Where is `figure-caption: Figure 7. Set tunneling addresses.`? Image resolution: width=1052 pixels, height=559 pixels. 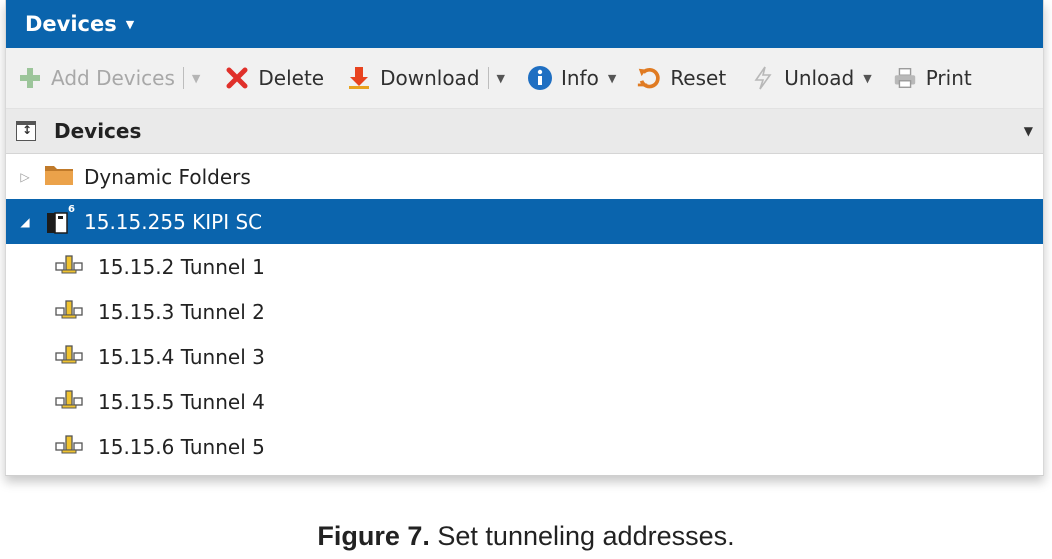
figure-caption: Figure 7. Set tunneling addresses. is located at coordinates (526, 536).